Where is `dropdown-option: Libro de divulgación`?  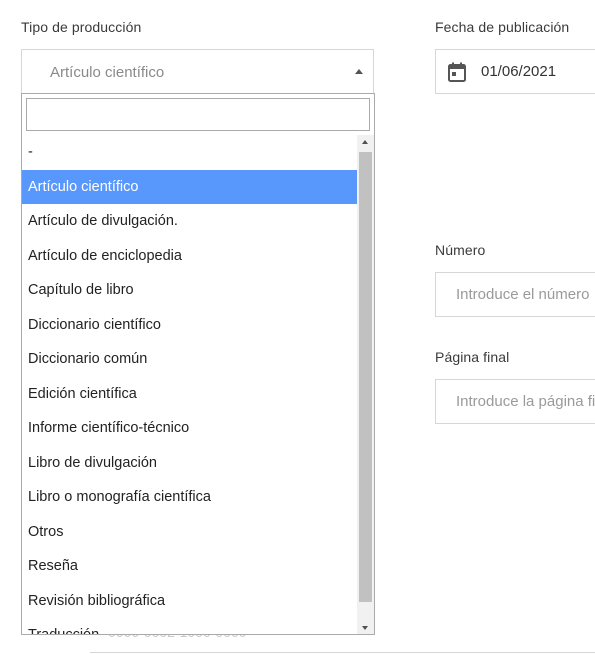 dropdown-option: Libro de divulgación is located at coordinates (189, 463).